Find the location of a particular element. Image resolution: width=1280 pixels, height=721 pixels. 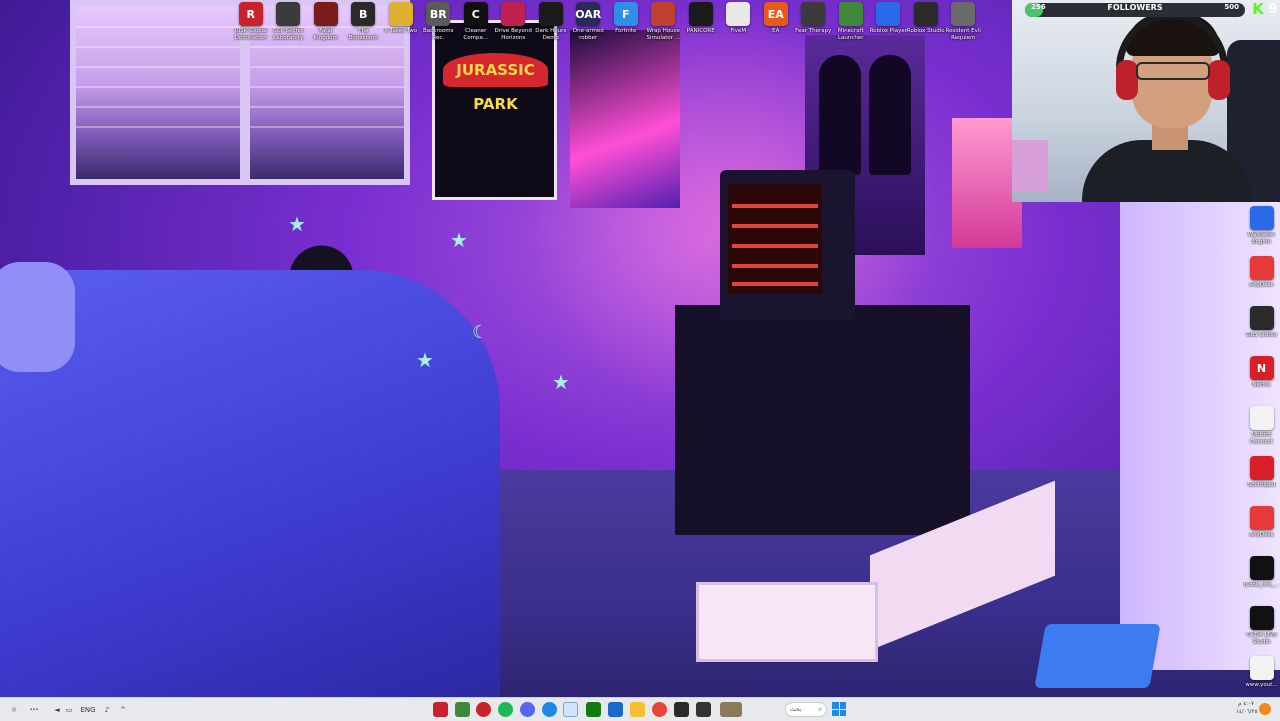

desktop-shortcut-label: Minecraft Launcher is located at coordinates (850, 34).